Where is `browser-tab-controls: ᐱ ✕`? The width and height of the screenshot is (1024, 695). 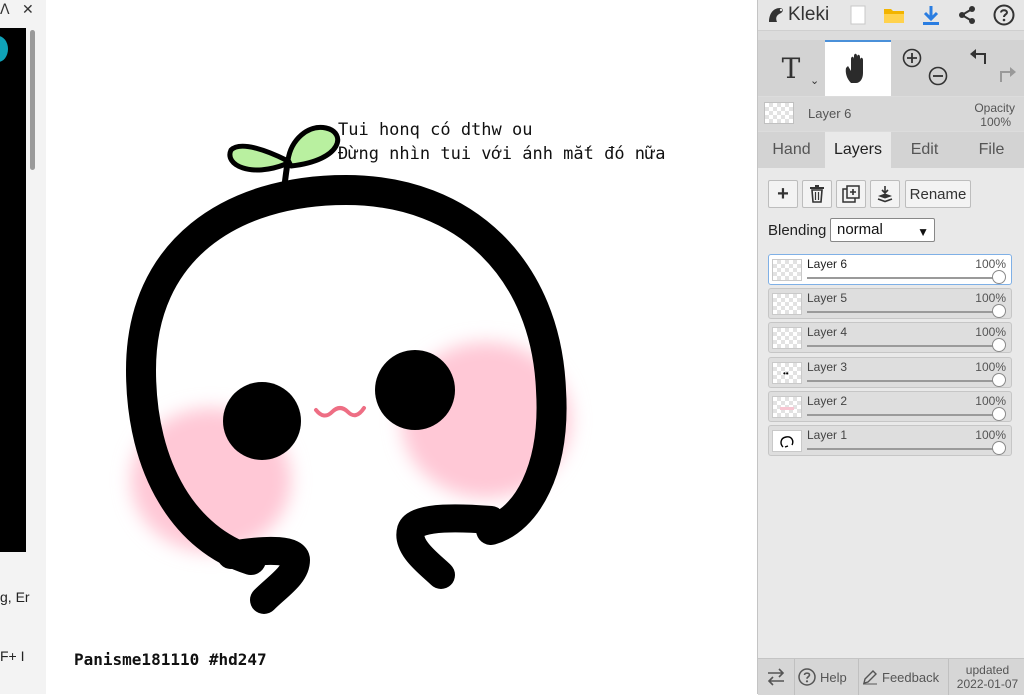 browser-tab-controls: ᐱ ✕ is located at coordinates (23, 10).